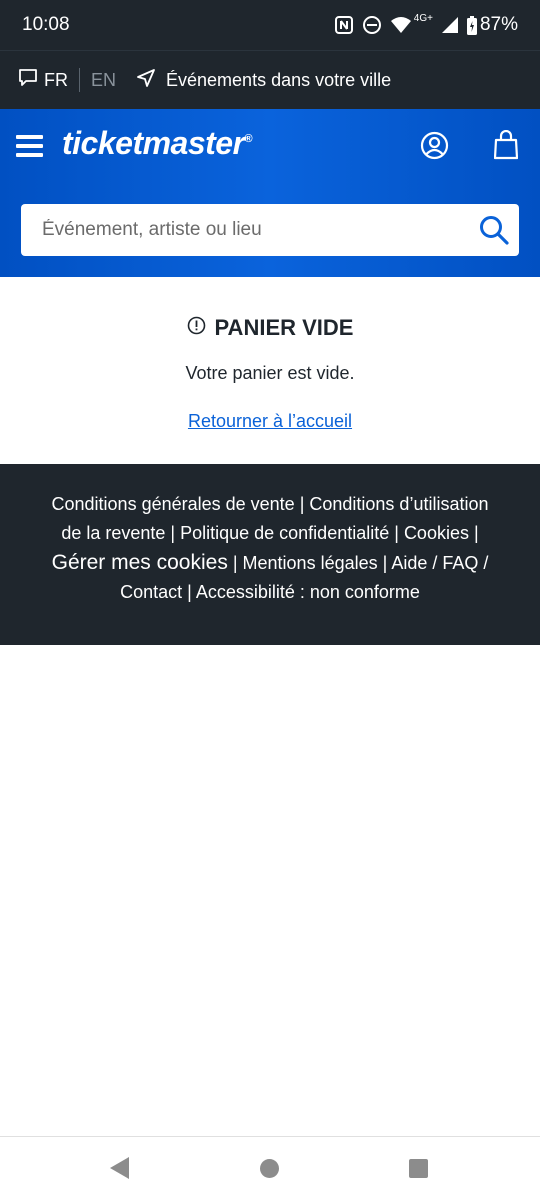  What do you see at coordinates (471, 25) in the screenshot?
I see `battery-icon` at bounding box center [471, 25].